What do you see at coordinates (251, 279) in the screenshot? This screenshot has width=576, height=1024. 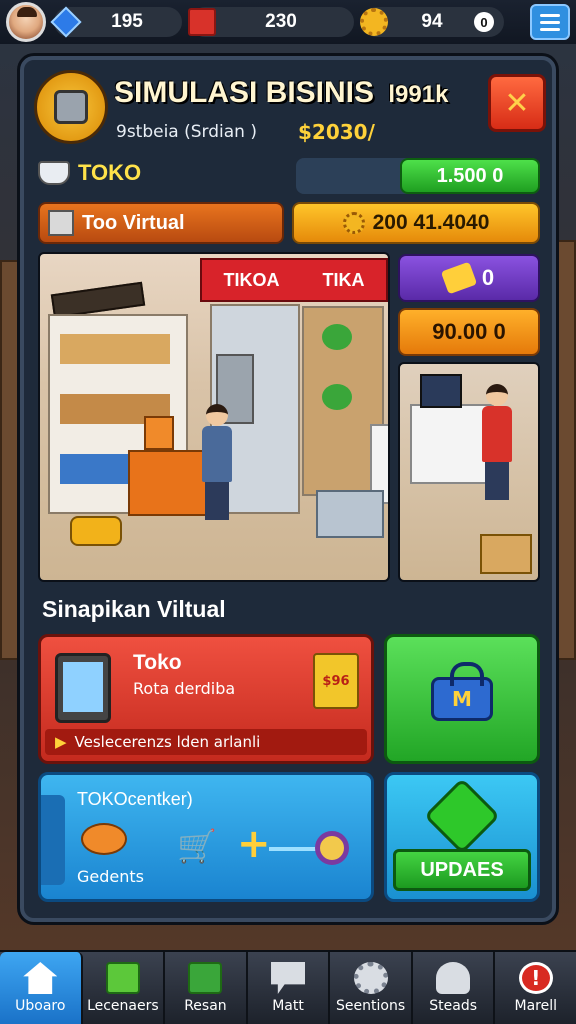 I see `banner-left-text: TIKOA` at bounding box center [251, 279].